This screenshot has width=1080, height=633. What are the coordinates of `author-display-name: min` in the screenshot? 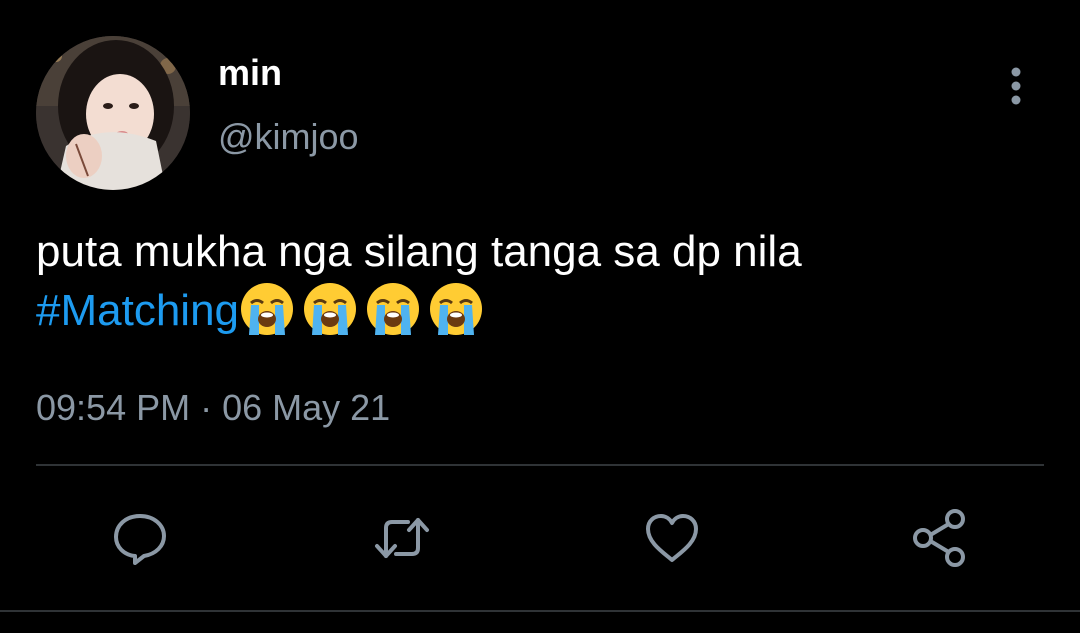 It's located at (250, 73).